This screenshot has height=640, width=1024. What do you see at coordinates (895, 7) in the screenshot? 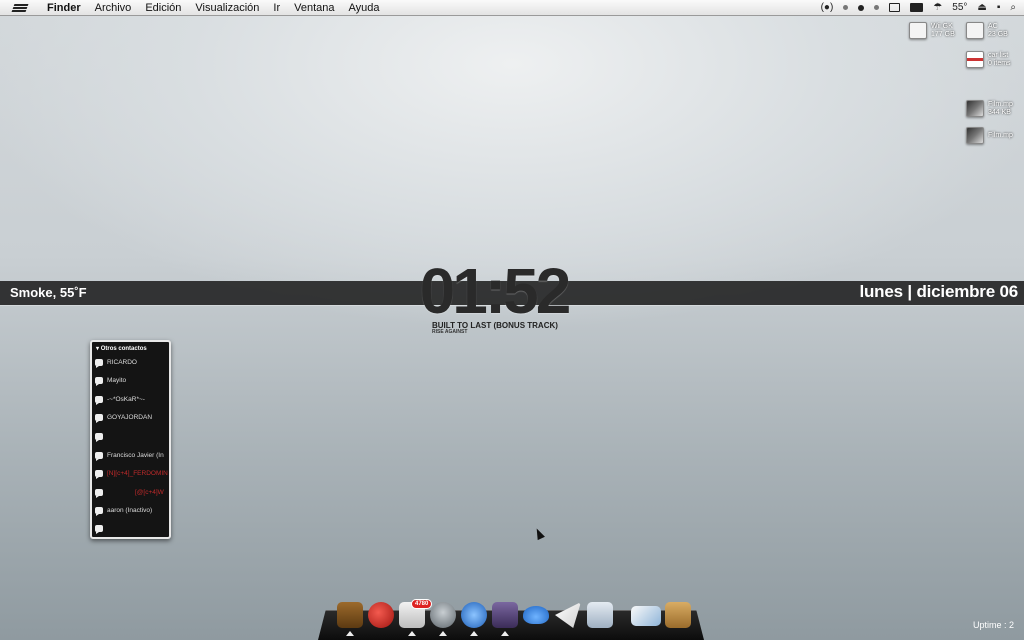
I see `messages-icon` at bounding box center [895, 7].